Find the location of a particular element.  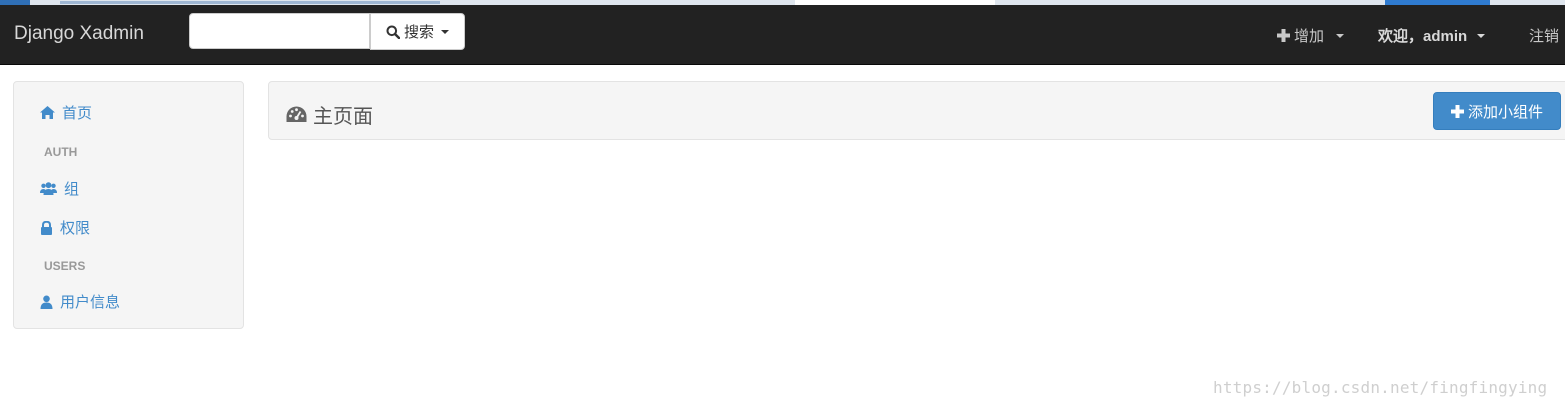

logout-link: 注销 is located at coordinates (1544, 35).